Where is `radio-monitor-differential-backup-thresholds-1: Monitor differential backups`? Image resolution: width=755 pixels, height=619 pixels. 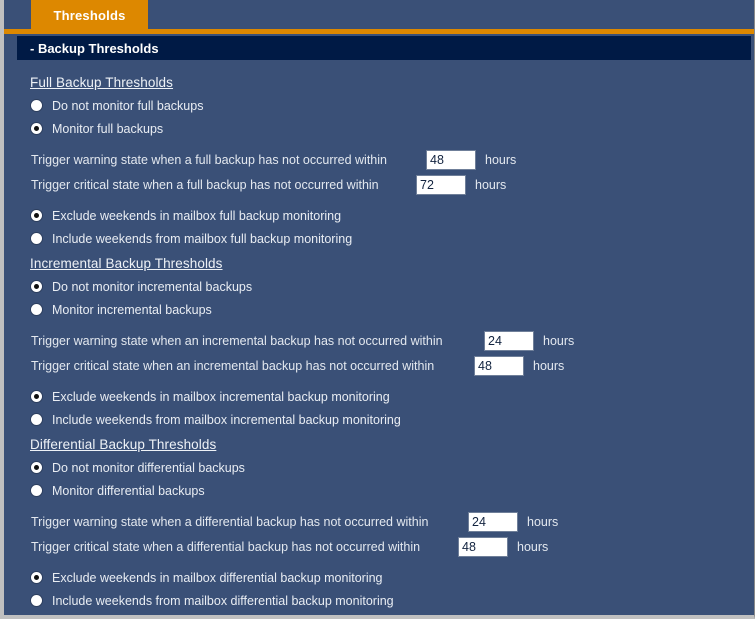 radio-monitor-differential-backup-thresholds-1: Monitor differential backups is located at coordinates (392, 490).